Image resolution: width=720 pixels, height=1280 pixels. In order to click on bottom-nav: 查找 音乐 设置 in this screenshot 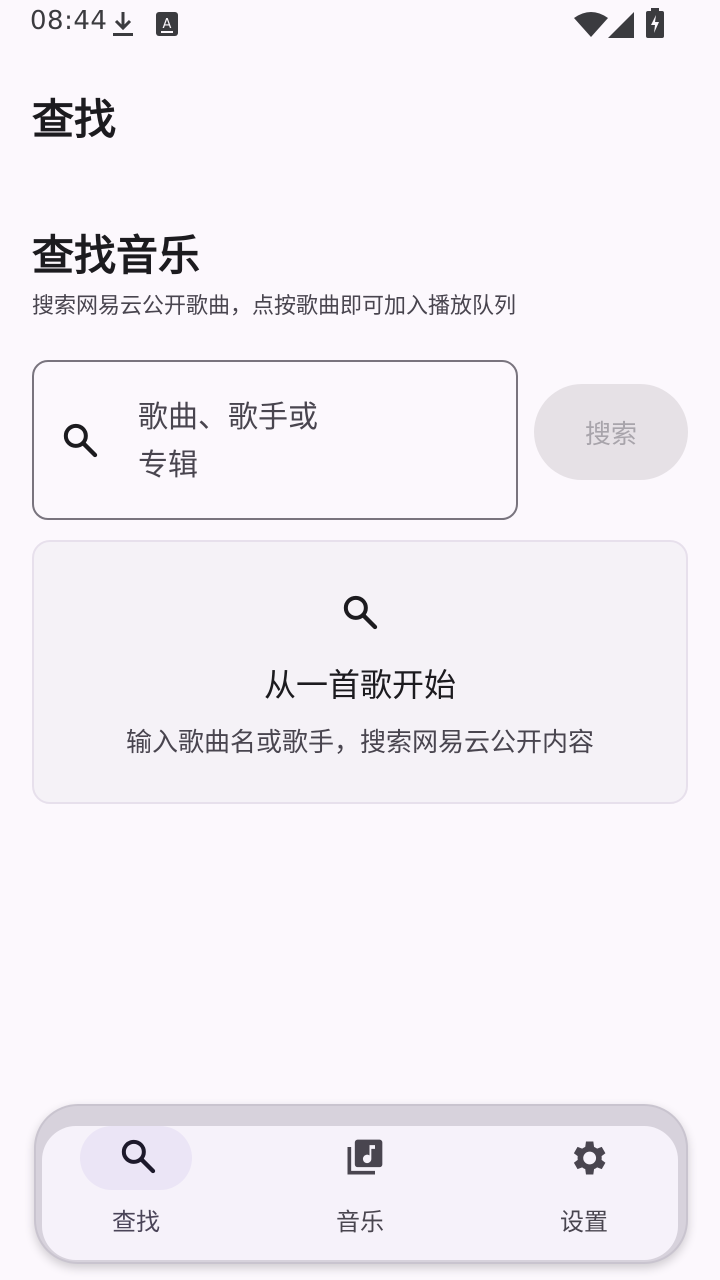, I will do `click(360, 1193)`.